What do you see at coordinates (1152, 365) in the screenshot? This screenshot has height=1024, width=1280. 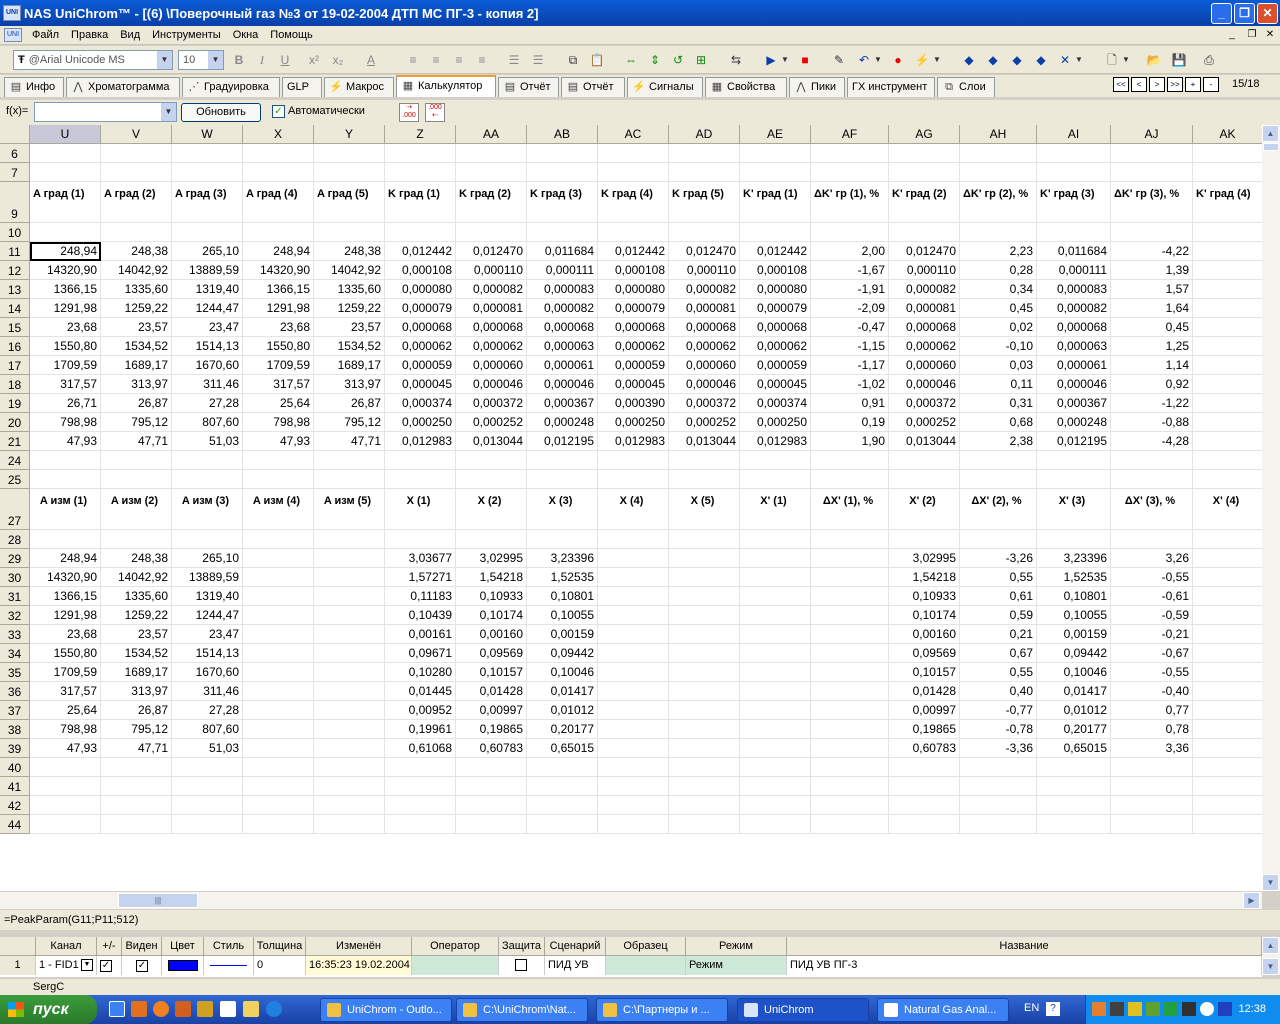 I see `table-cell: 1,14` at bounding box center [1152, 365].